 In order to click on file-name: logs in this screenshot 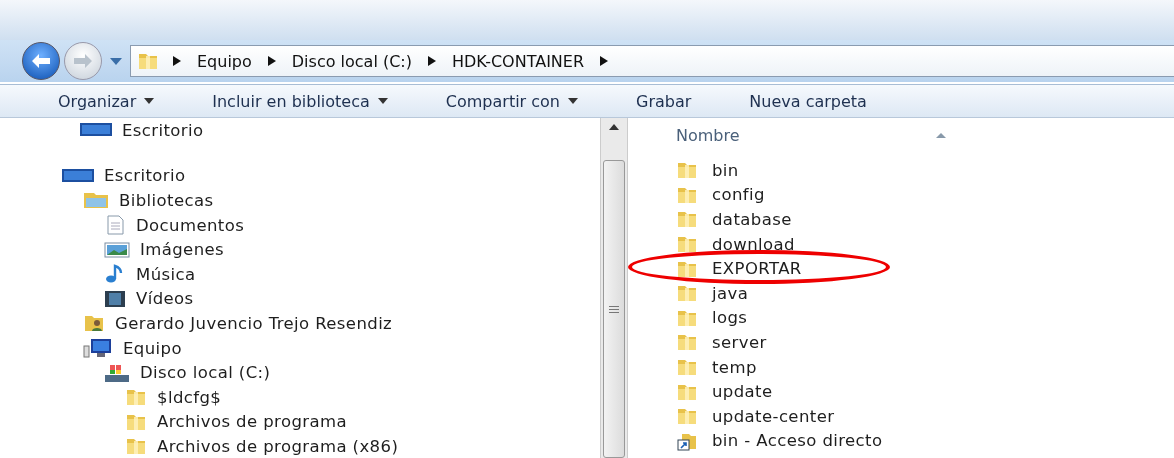, I will do `click(730, 318)`.